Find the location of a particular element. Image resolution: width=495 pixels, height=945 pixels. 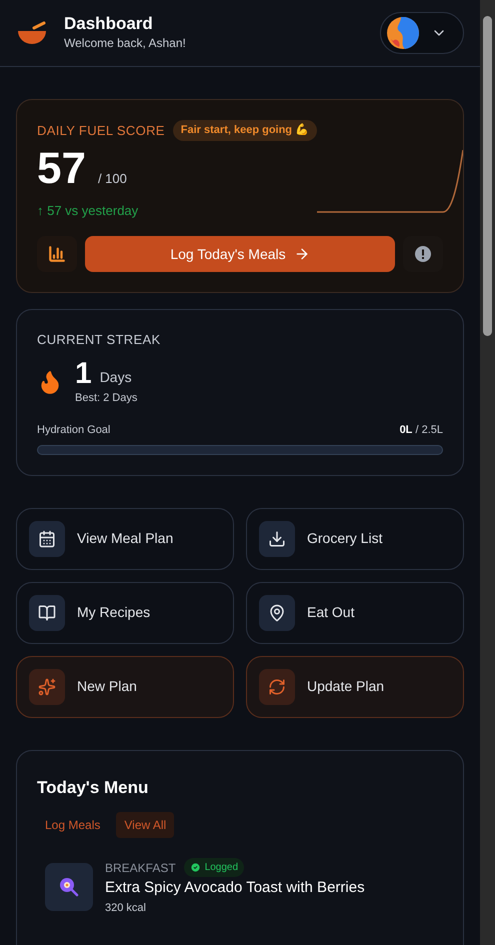

score-value: 57 is located at coordinates (61, 168).